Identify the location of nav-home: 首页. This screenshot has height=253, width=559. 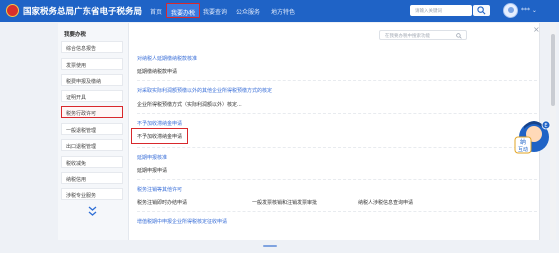
(156, 11).